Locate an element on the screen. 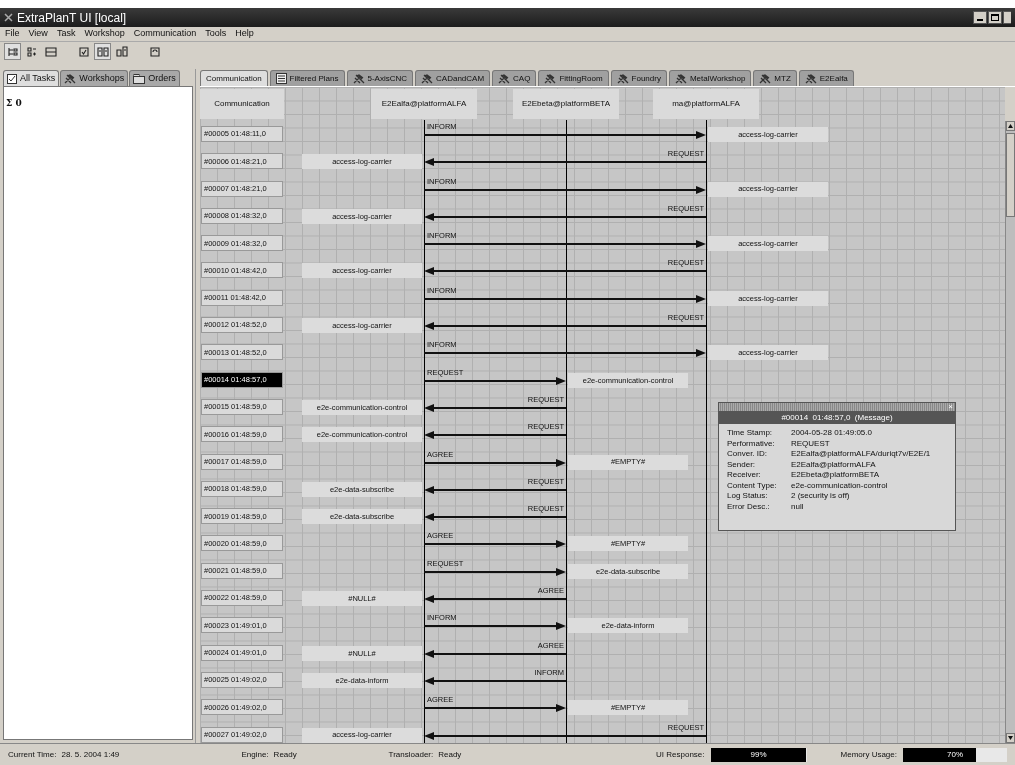 The height and width of the screenshot is (765, 1015). field-value: REQUEST is located at coordinates (810, 443).